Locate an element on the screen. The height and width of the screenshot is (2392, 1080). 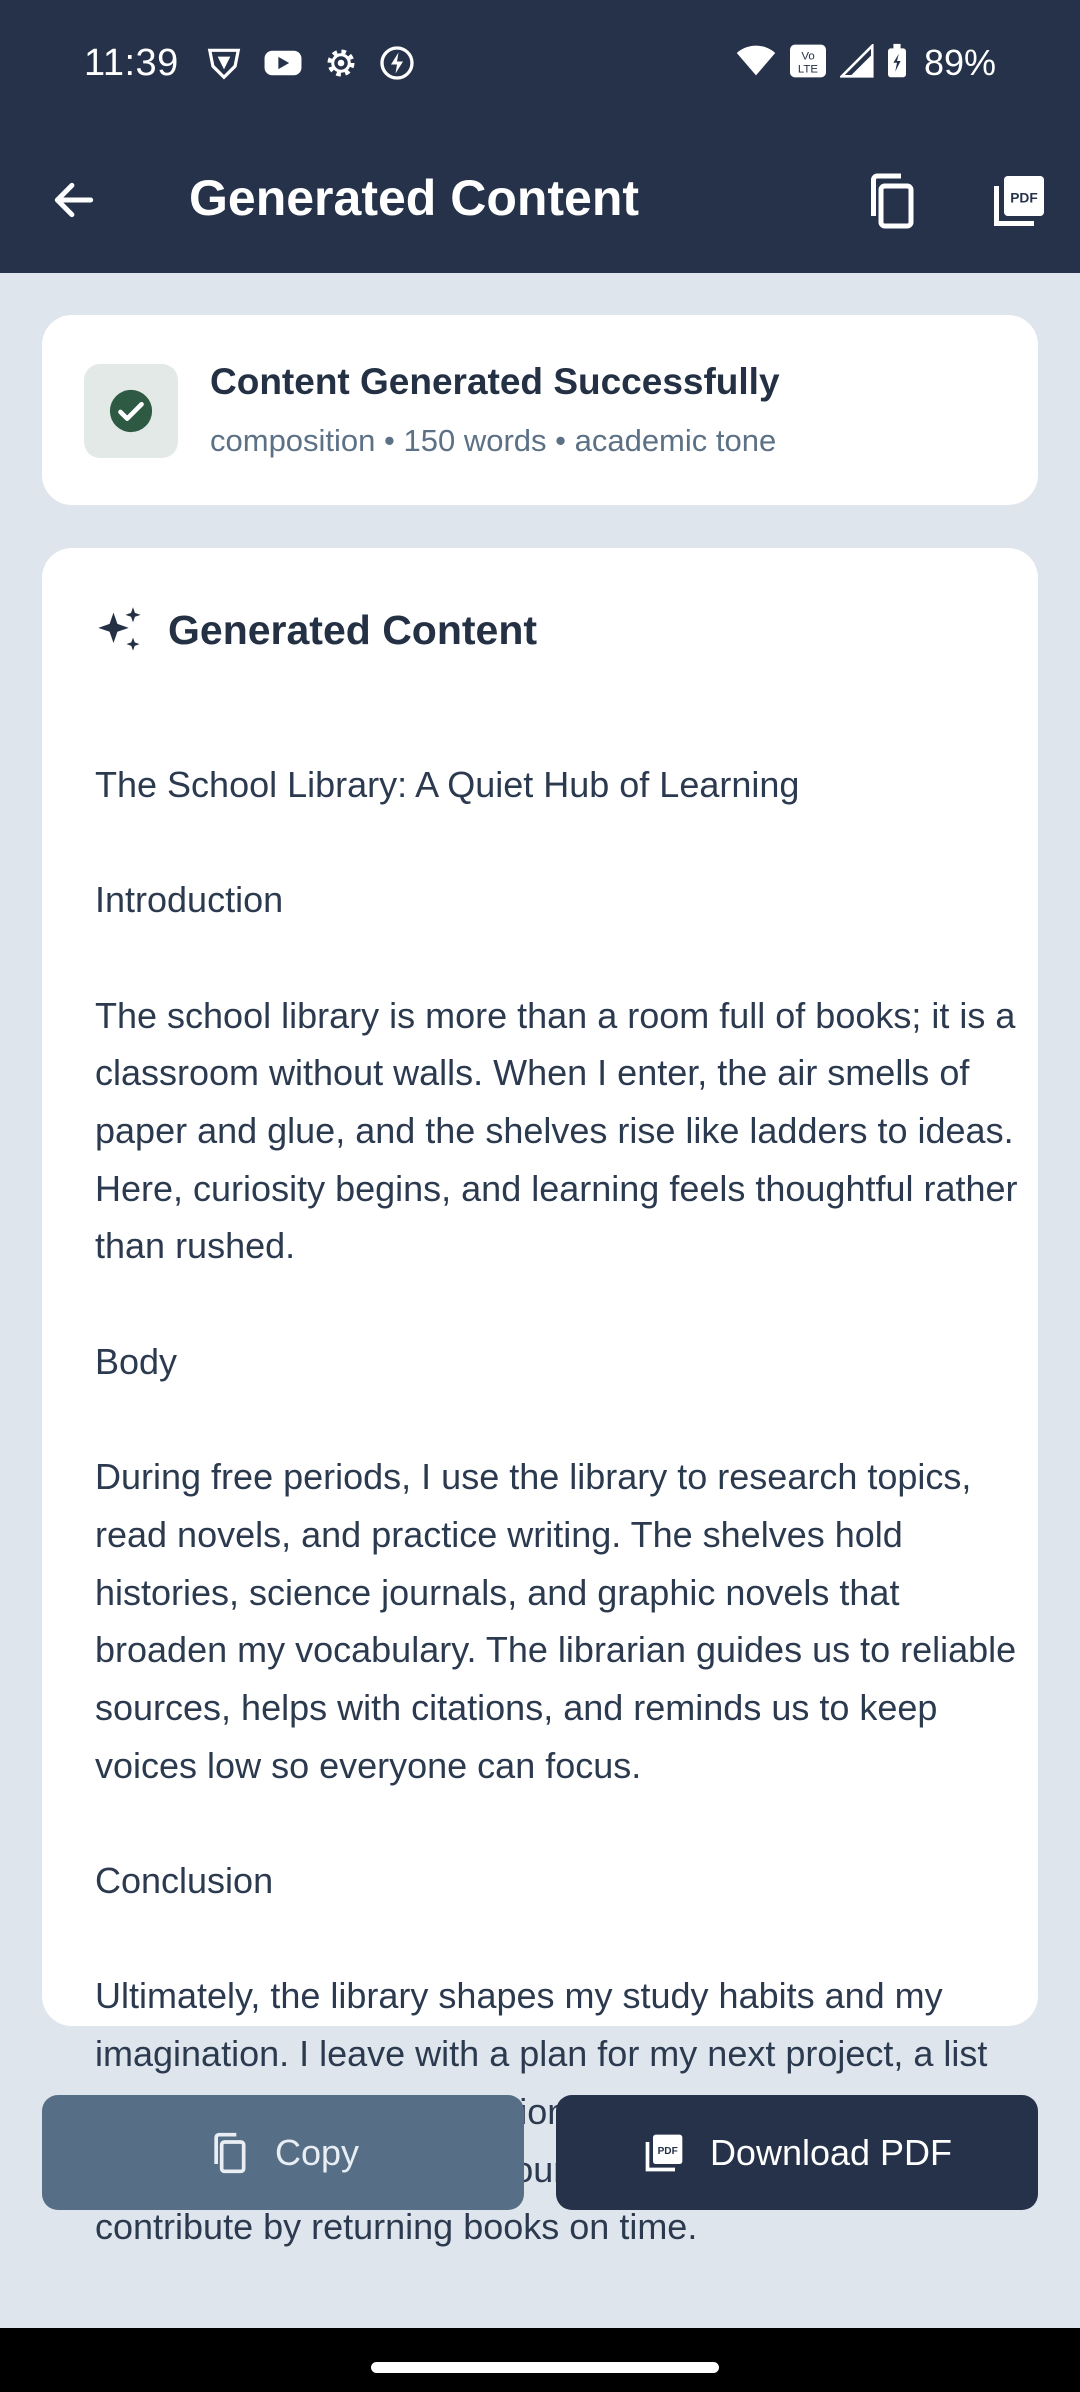
volte-badge-icon: Vo LTE is located at coordinates (808, 63).